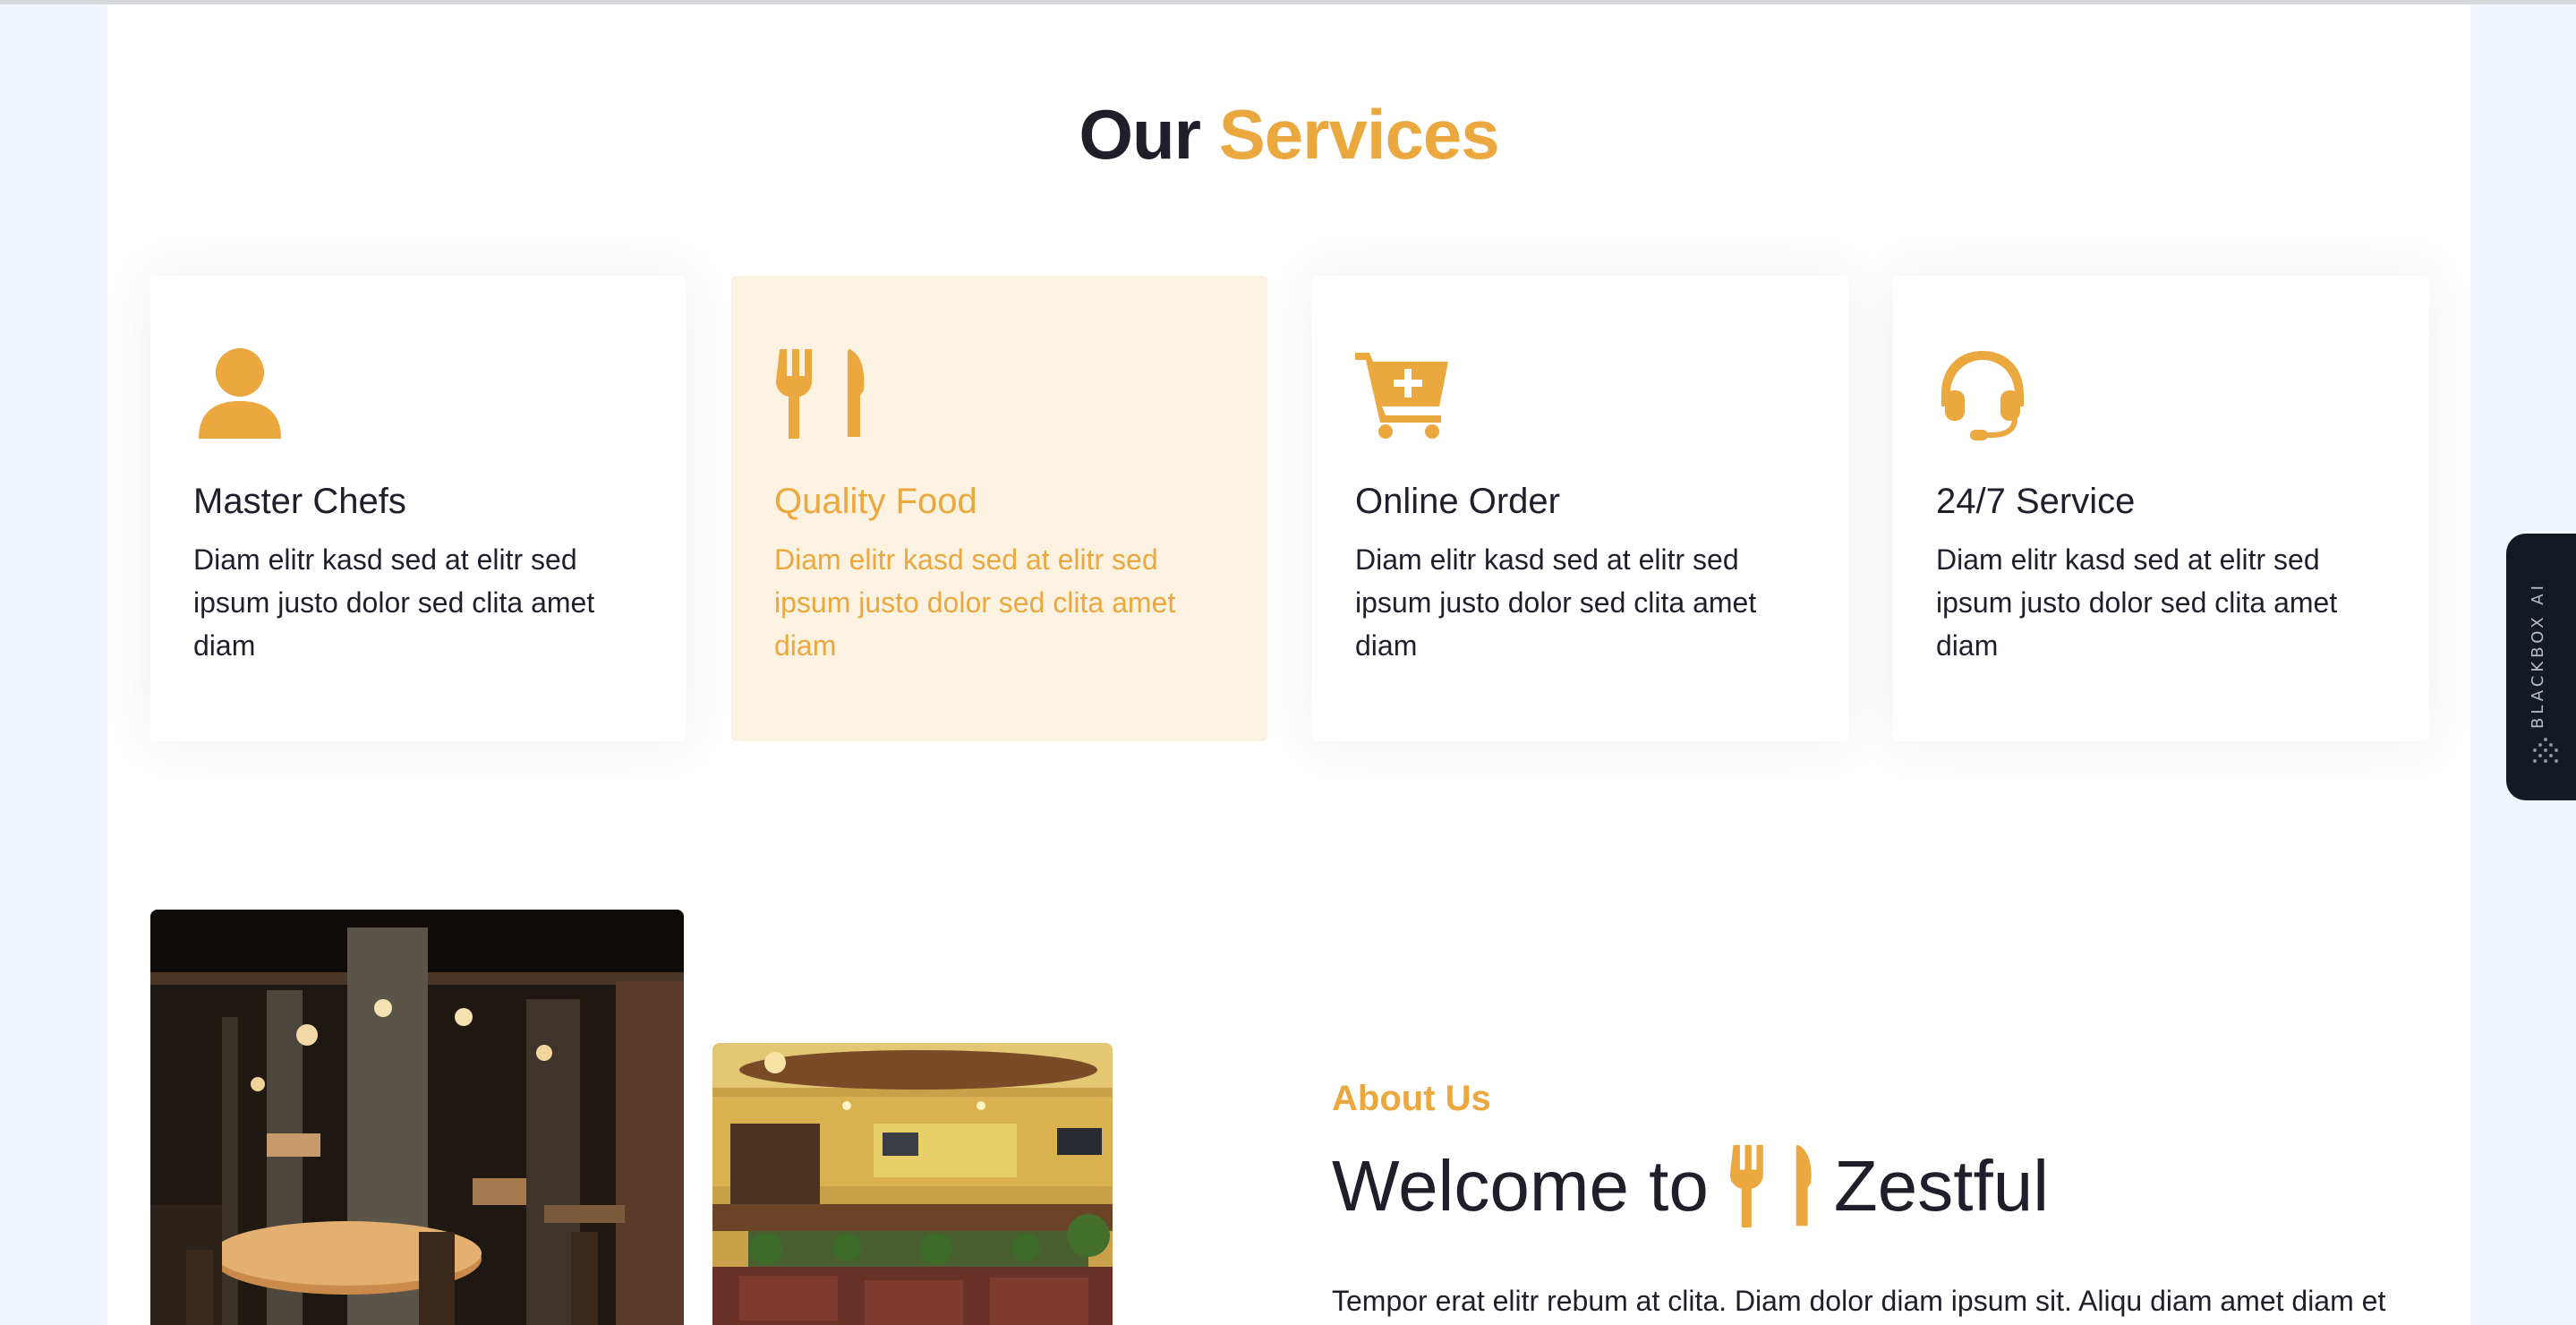 This screenshot has width=2576, height=1325. I want to click on service-card-title: Quality Food, so click(875, 501).